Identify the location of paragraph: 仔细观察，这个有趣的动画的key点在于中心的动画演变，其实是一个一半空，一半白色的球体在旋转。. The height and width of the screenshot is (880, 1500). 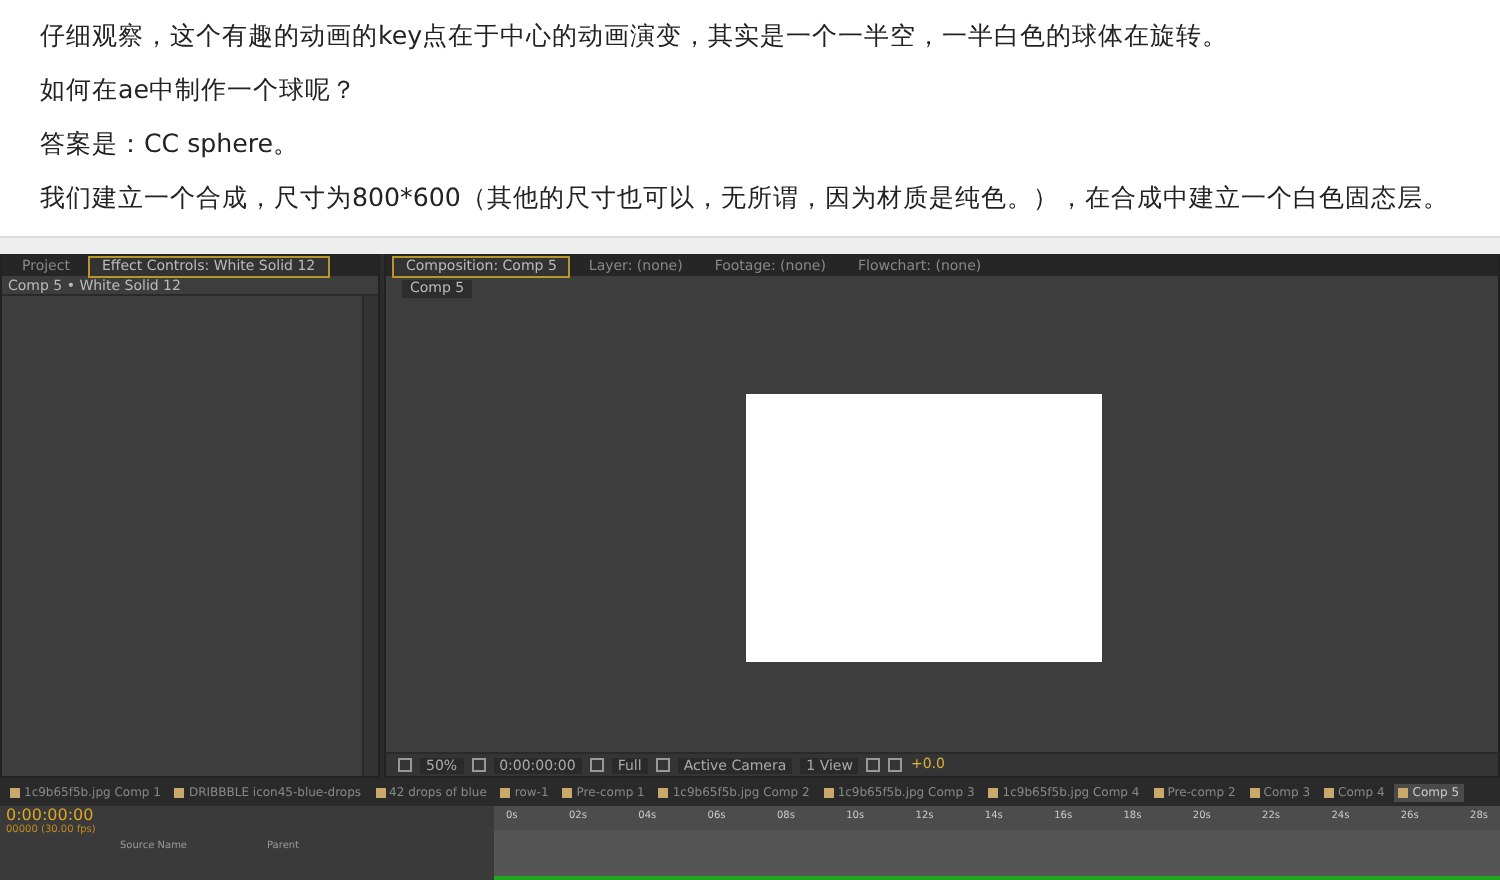
(635, 36).